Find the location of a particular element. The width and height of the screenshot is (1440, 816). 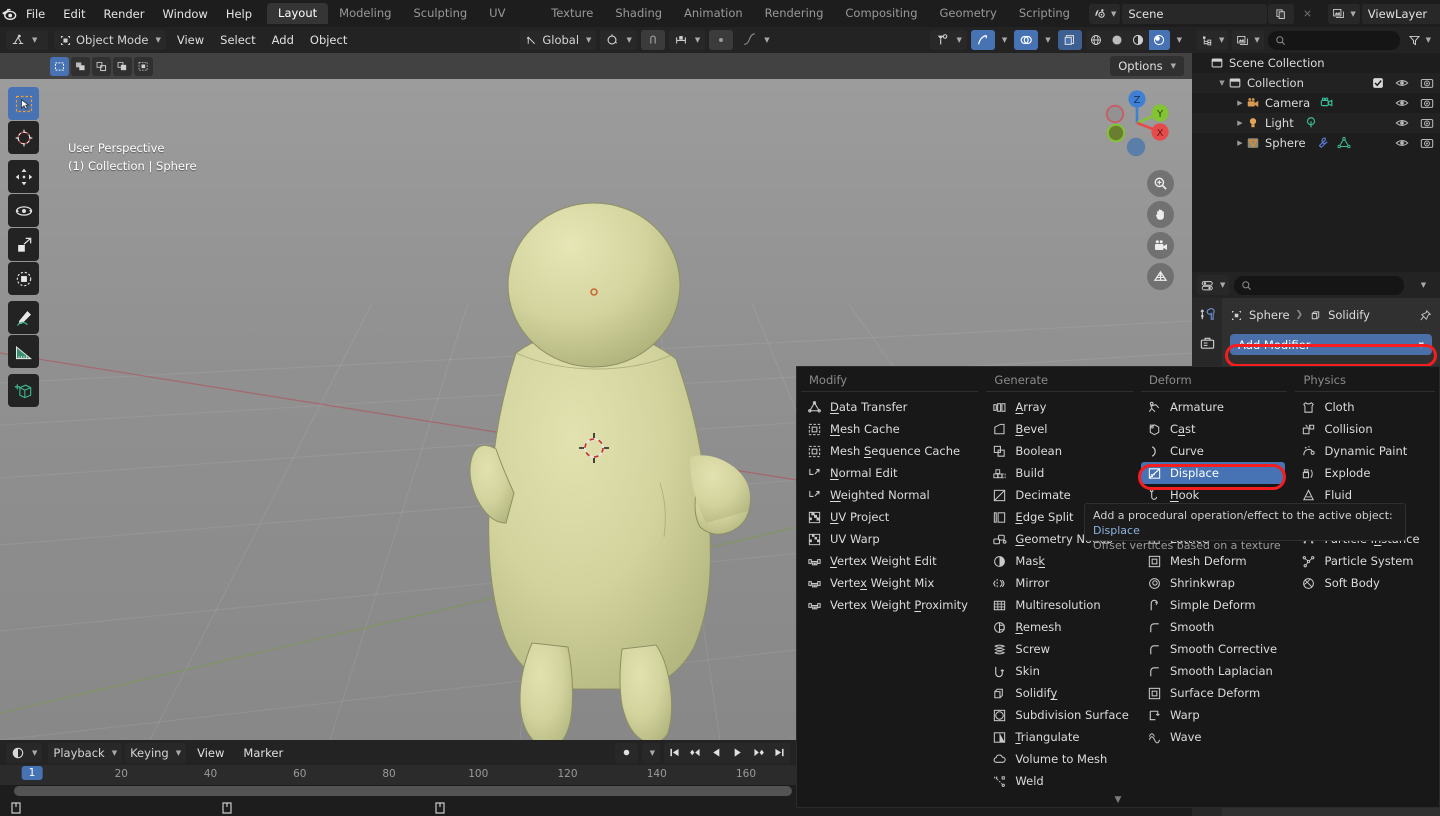

auto-keying-toggle is located at coordinates (626, 752).